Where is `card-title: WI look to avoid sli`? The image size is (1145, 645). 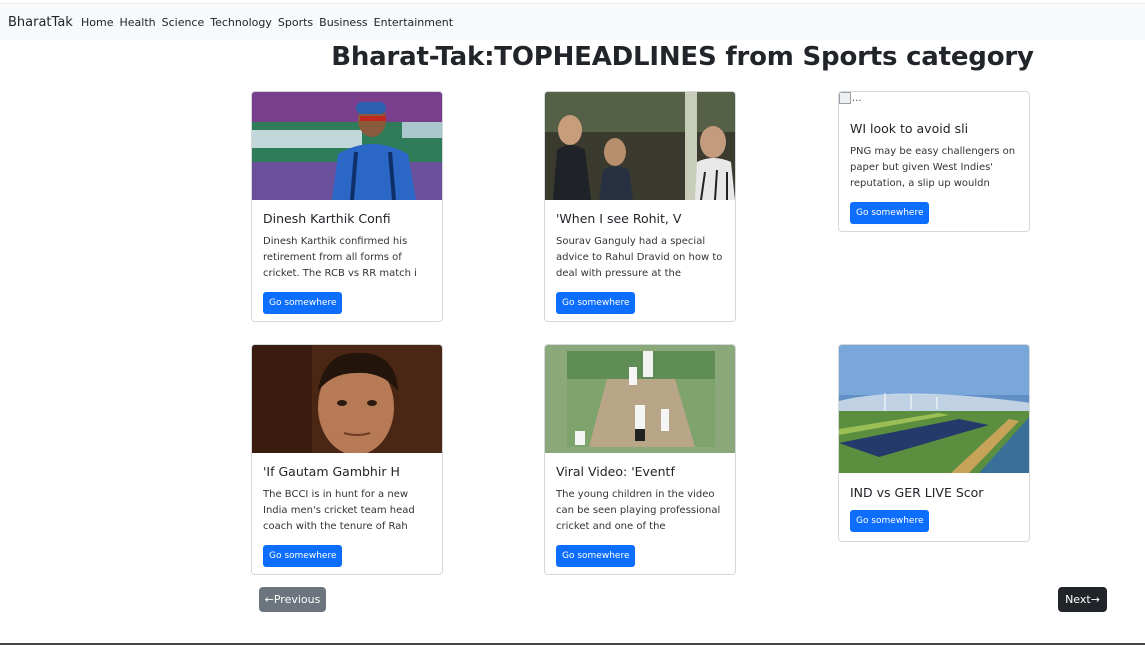 card-title: WI look to avoid sli is located at coordinates (934, 128).